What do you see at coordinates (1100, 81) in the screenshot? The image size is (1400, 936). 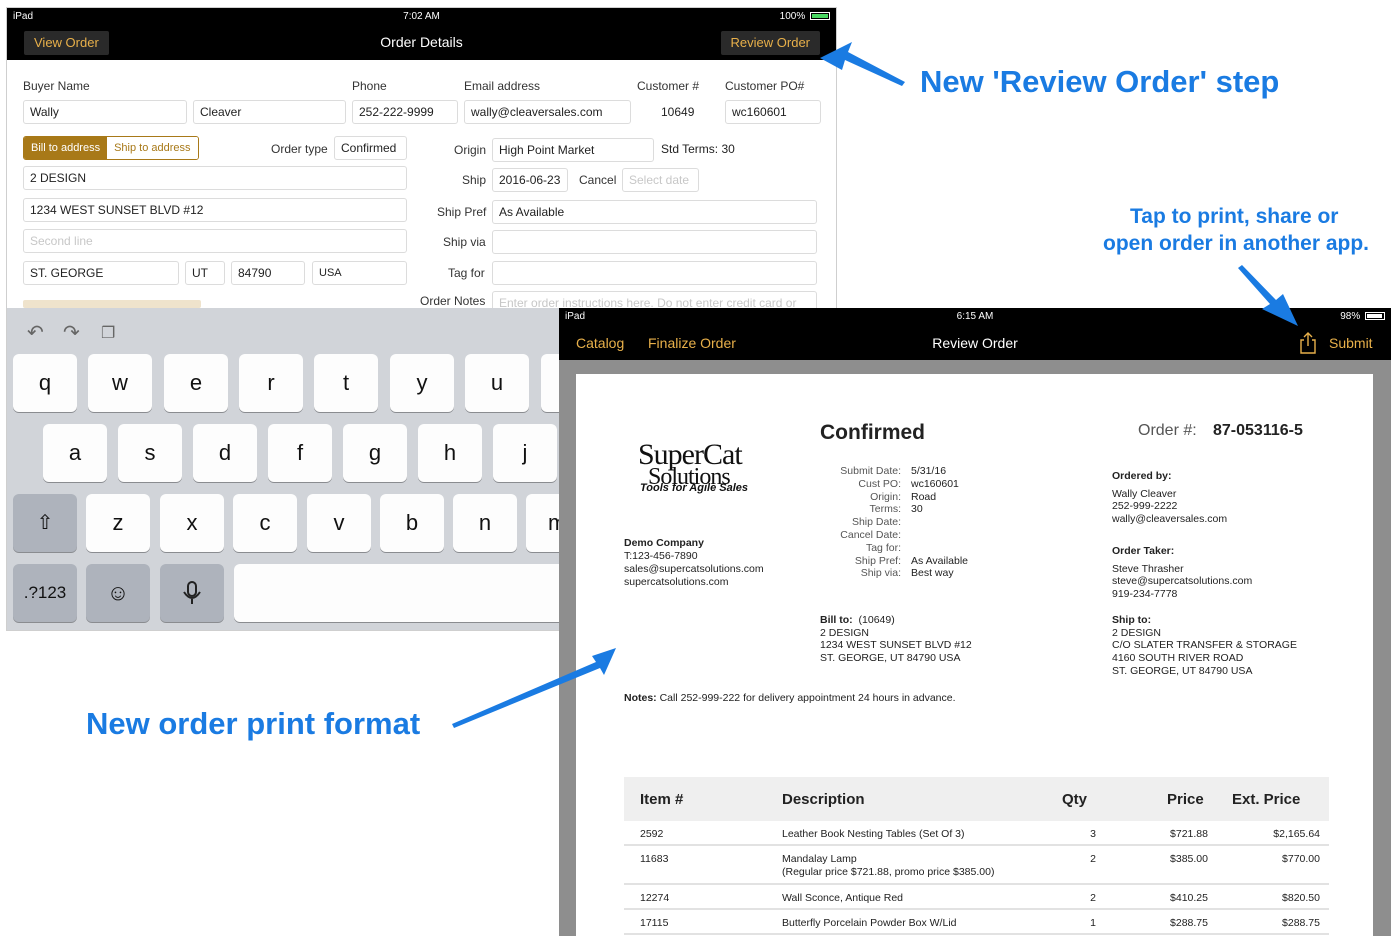 I see `annotation-review-step: New 'Review Order' step` at bounding box center [1100, 81].